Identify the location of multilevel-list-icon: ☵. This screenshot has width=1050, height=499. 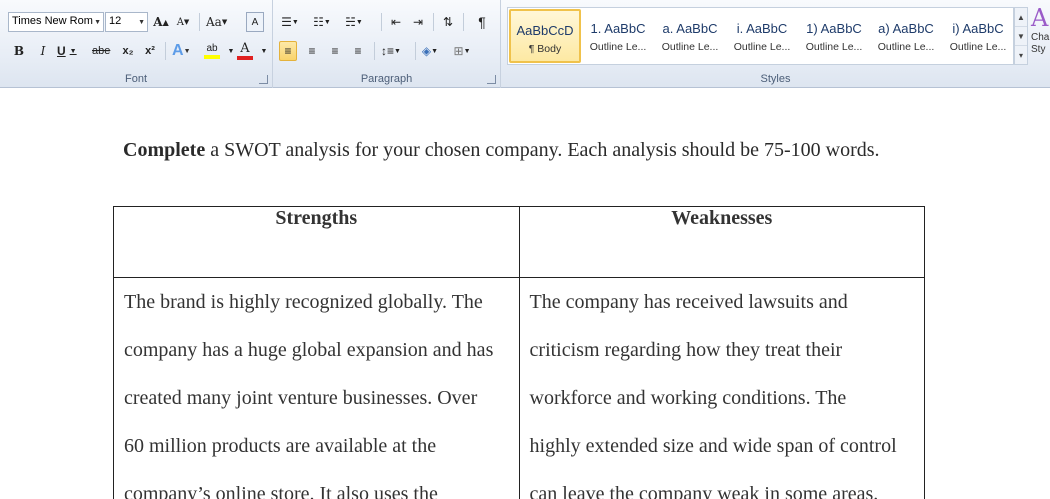
(350, 22).